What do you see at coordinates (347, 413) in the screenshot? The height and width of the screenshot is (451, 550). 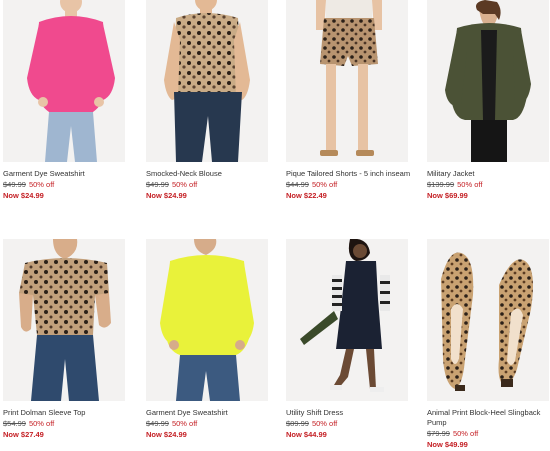 I see `product-name: Utility Shift Dress` at bounding box center [347, 413].